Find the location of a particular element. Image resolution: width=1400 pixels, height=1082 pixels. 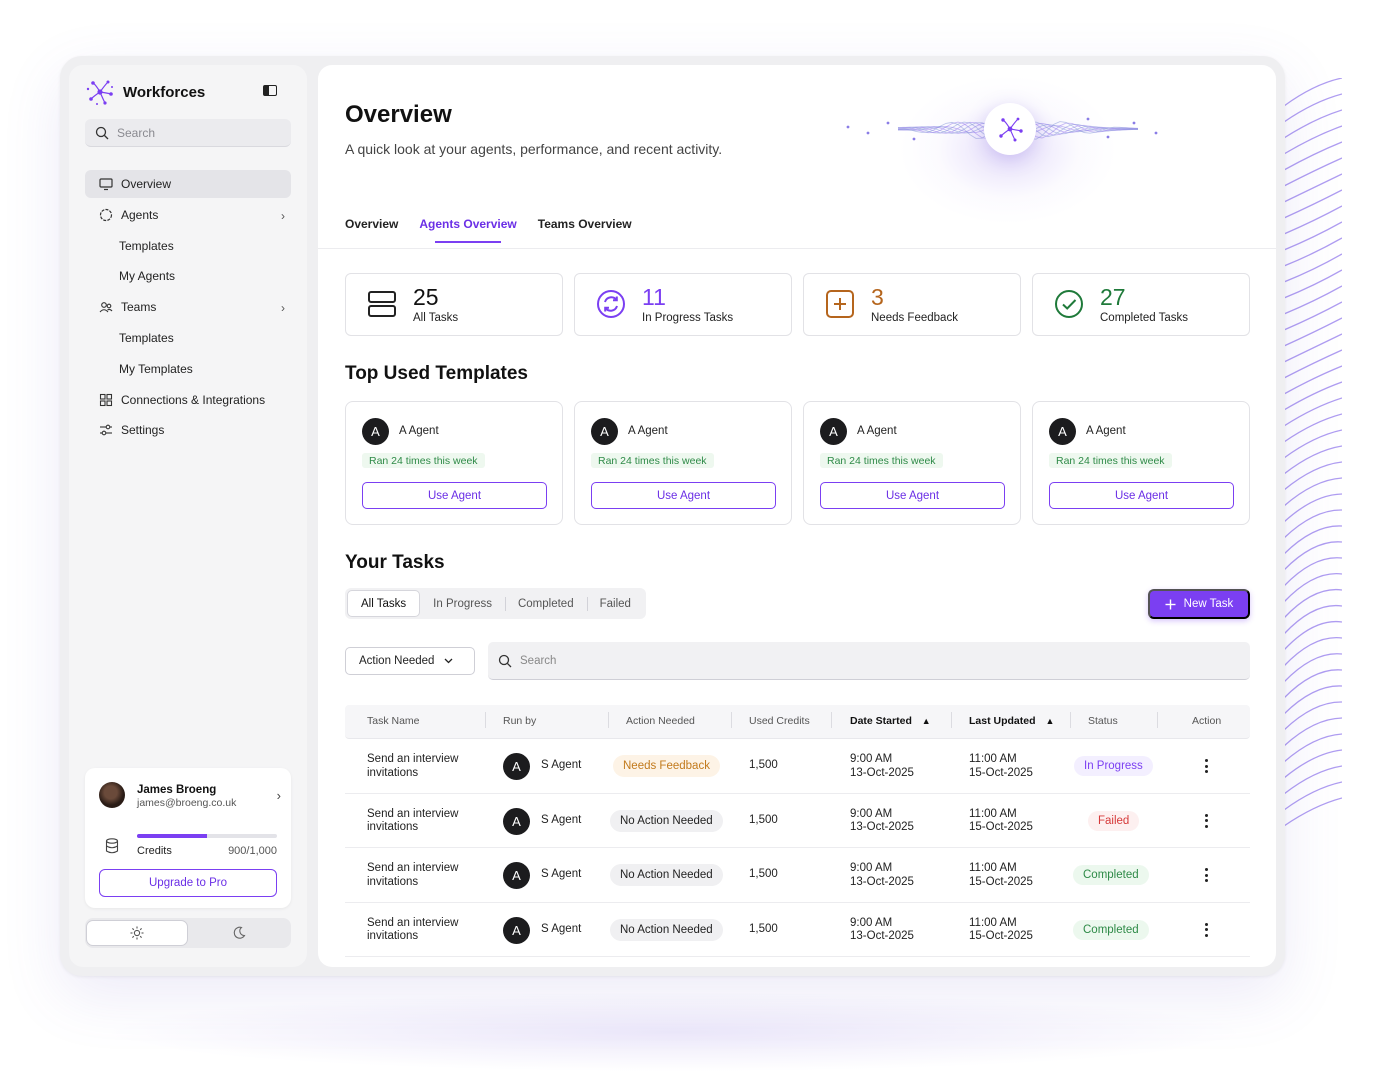

dark-theme-option is located at coordinates (239, 933).